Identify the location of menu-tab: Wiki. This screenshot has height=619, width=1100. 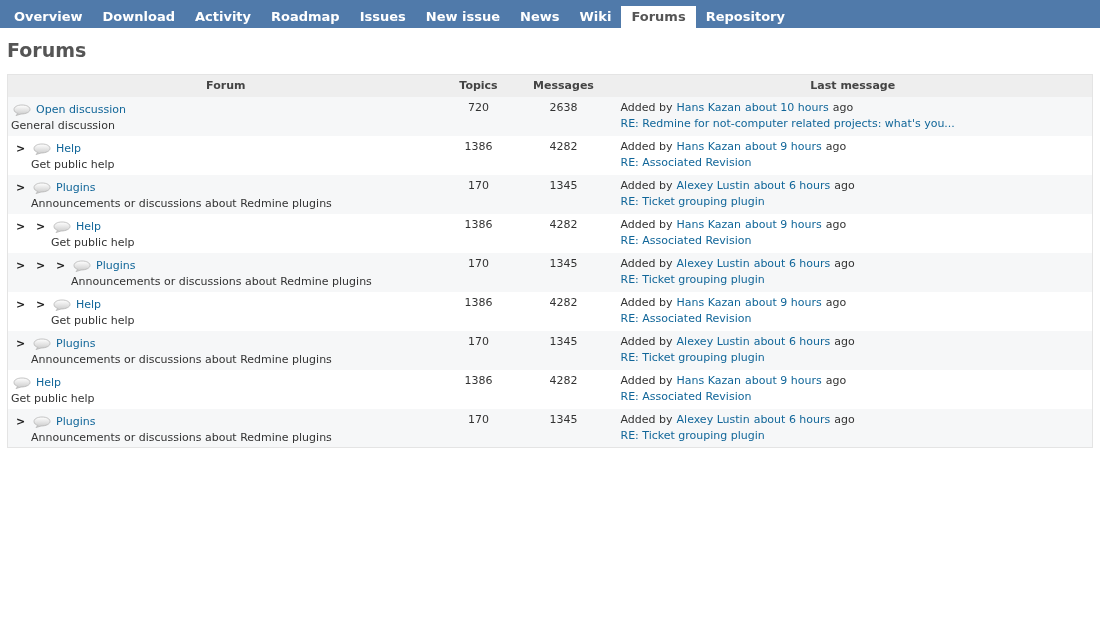
(595, 17).